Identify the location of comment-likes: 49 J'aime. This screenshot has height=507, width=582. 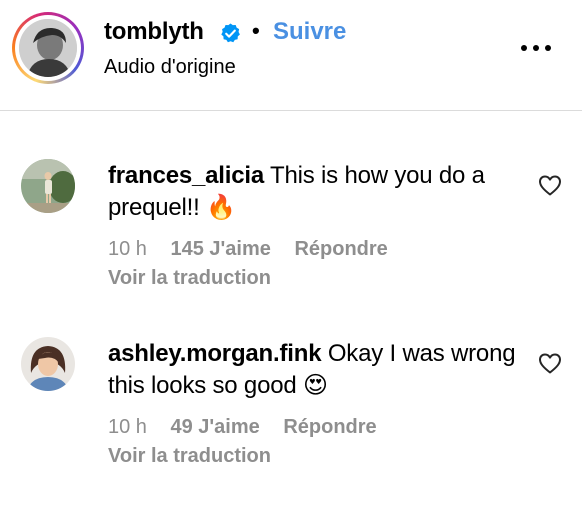
(215, 427).